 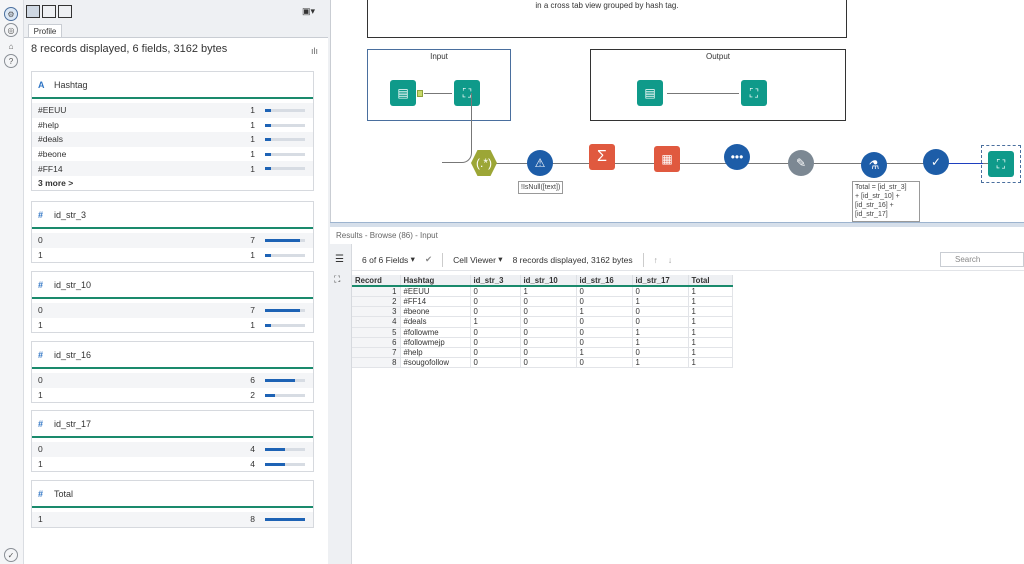 I want to click on table-cell: 8, so click(x=376, y=363).